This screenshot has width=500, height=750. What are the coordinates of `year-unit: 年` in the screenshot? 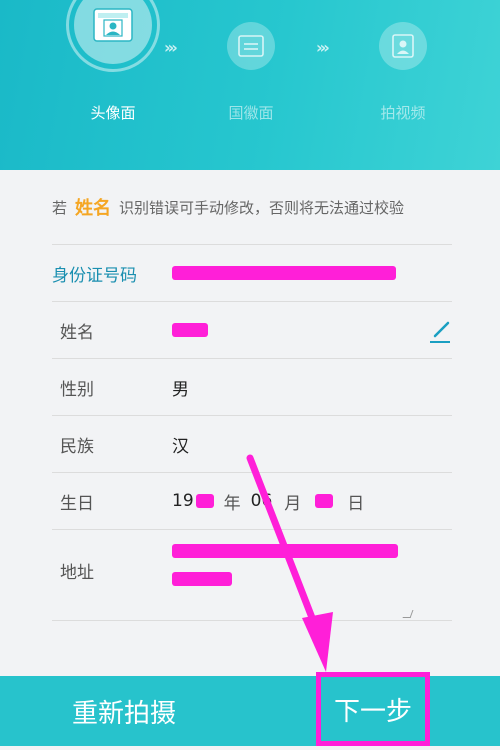 It's located at (232, 503).